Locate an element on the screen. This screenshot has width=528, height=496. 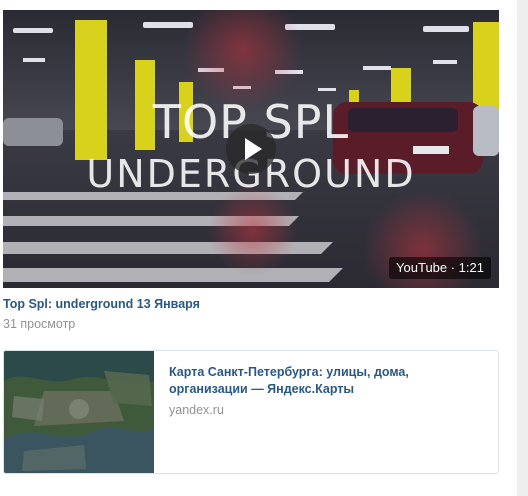
link-domain: yandex.ru is located at coordinates (196, 410).